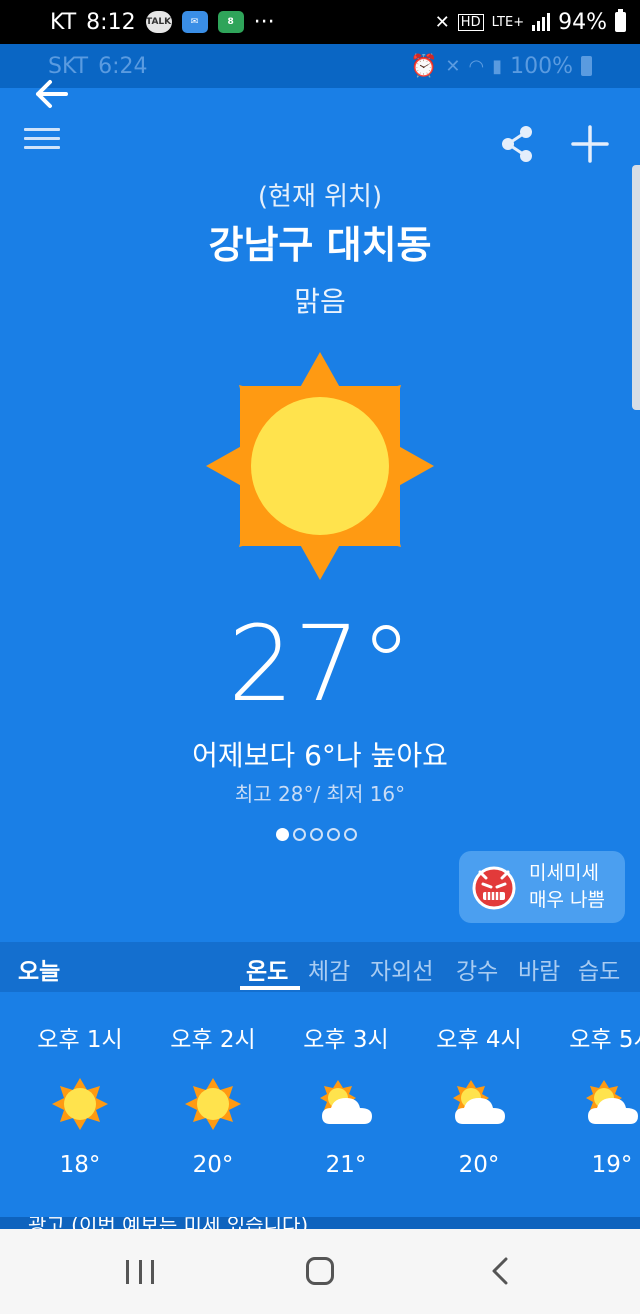 This screenshot has width=640, height=1314. Describe the element at coordinates (620, 20) in the screenshot. I see `battery-icon` at that location.